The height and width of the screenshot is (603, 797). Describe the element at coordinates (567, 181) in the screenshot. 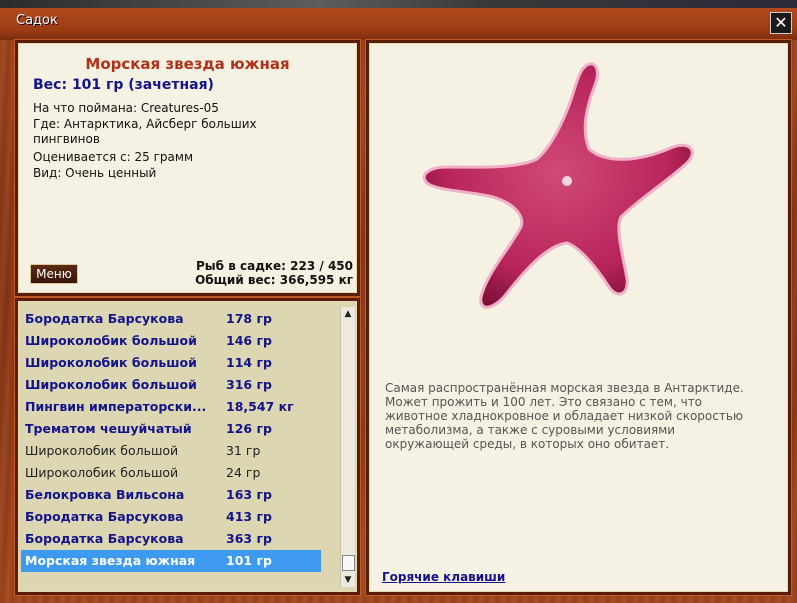

I see `starfish-madreporite` at that location.